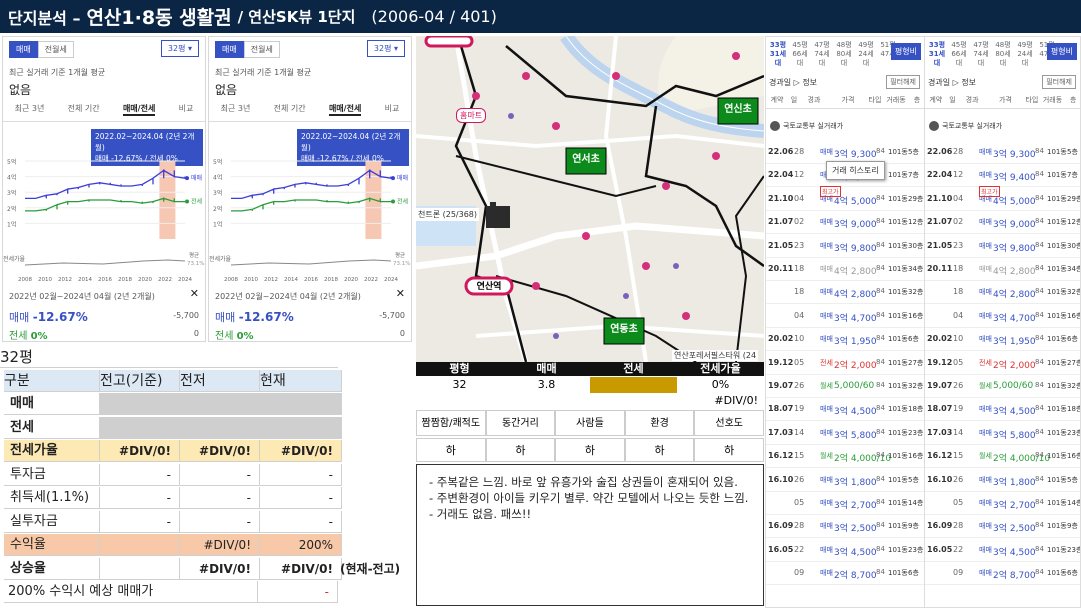 The height and width of the screenshot is (608, 1081). I want to click on poi-marker-homemart: 홈마트, so click(471, 115).